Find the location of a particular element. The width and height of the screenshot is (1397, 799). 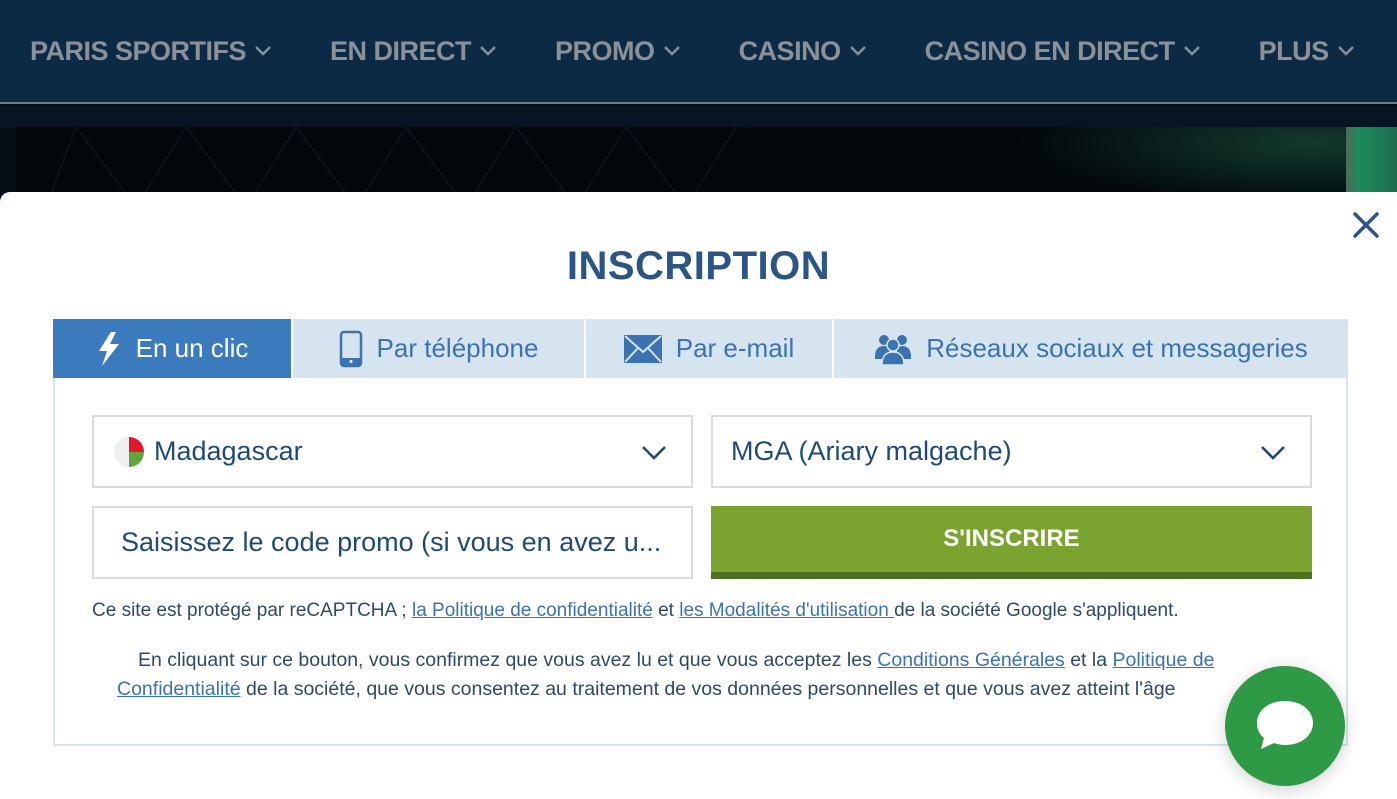

nav-item-casino-en-direct: CASINO EN DIRECT is located at coordinates (1063, 51).